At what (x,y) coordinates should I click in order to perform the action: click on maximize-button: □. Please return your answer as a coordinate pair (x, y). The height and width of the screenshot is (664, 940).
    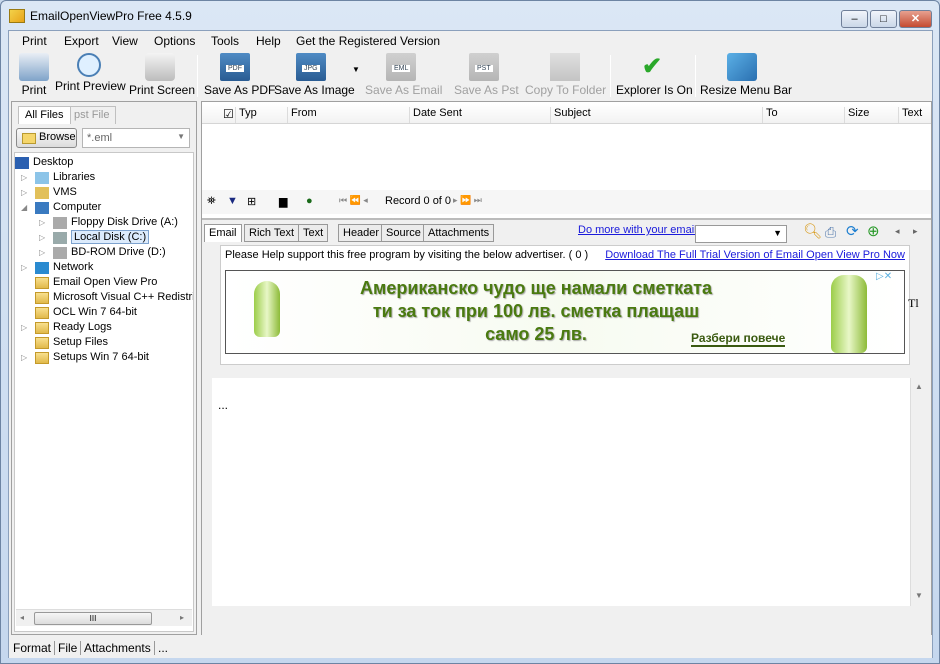
    Looking at the image, I should click on (883, 19).